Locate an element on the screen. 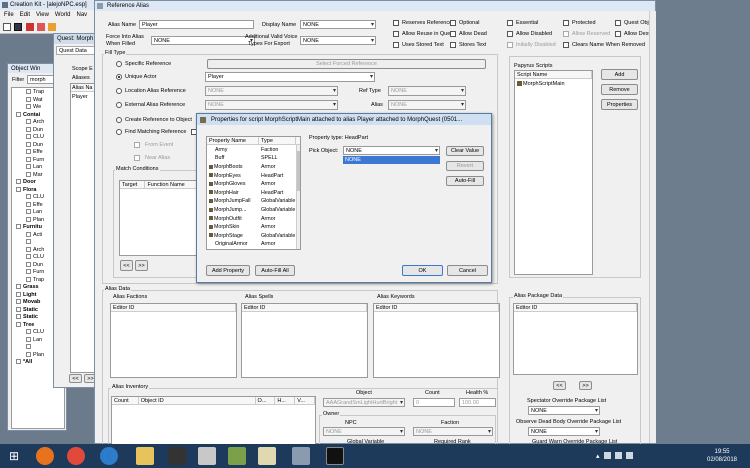  alias-package-list: Editor ID is located at coordinates (575, 339).